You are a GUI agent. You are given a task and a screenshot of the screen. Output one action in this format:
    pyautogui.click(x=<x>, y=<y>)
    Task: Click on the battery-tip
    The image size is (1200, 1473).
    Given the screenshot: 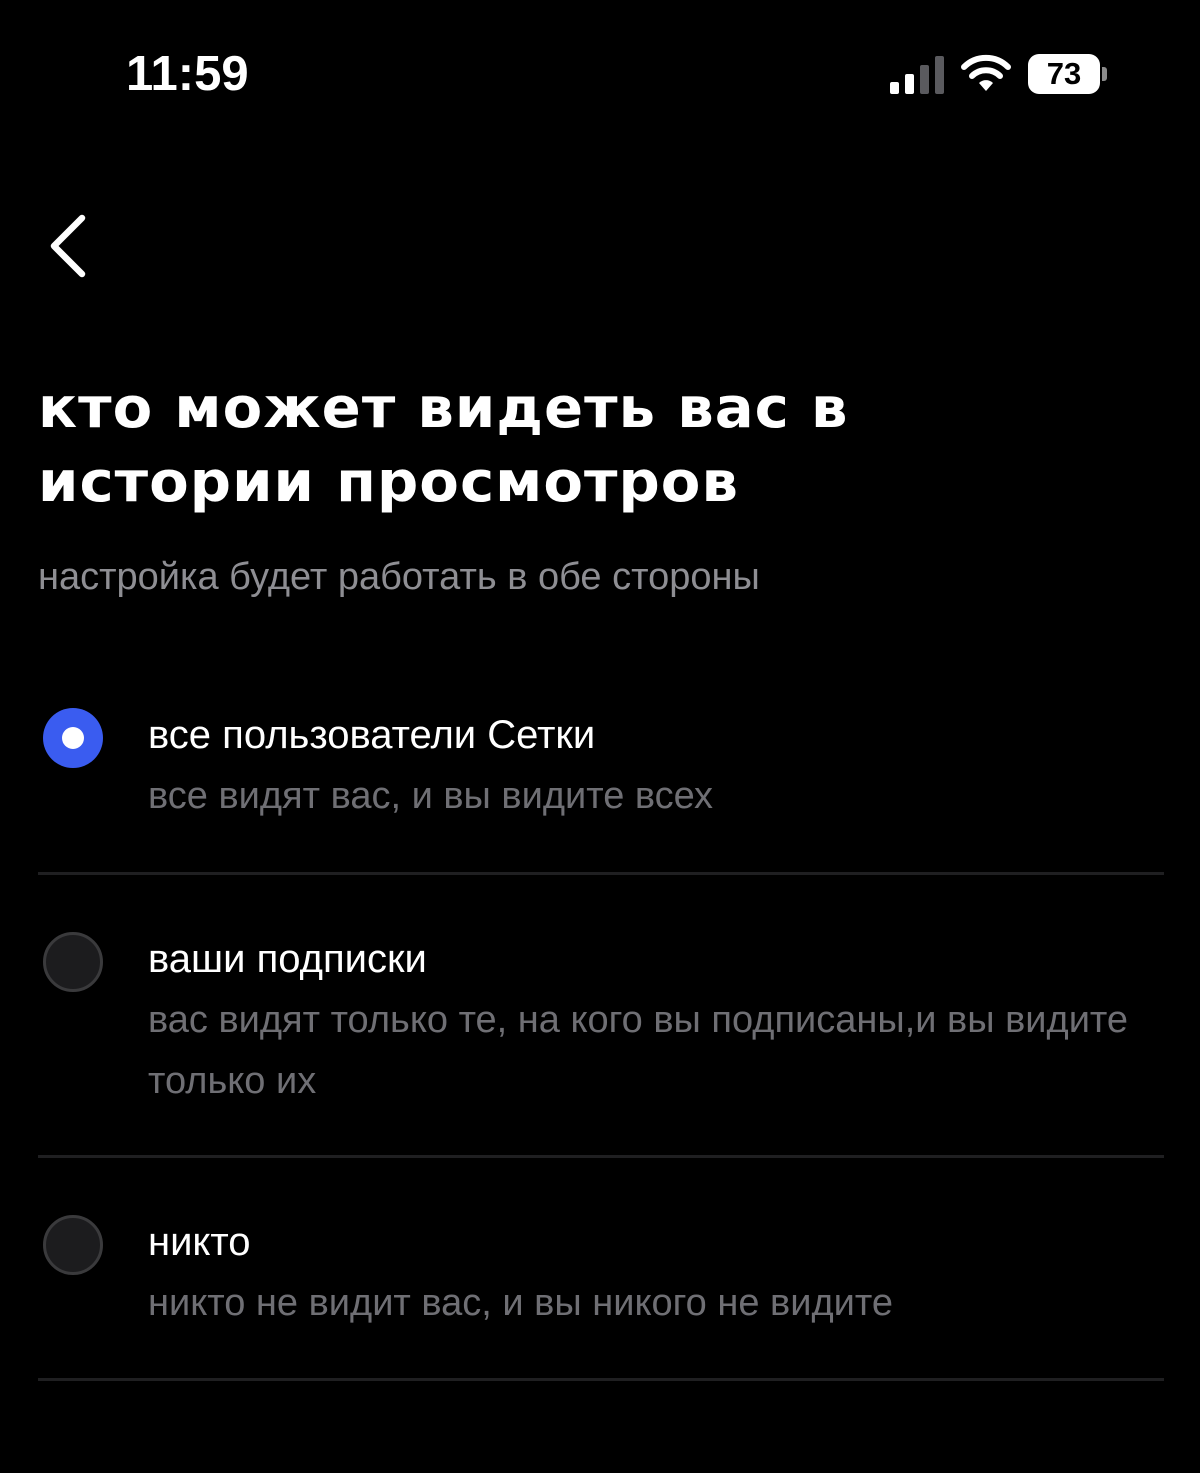 What is the action you would take?
    pyautogui.click(x=1104, y=74)
    